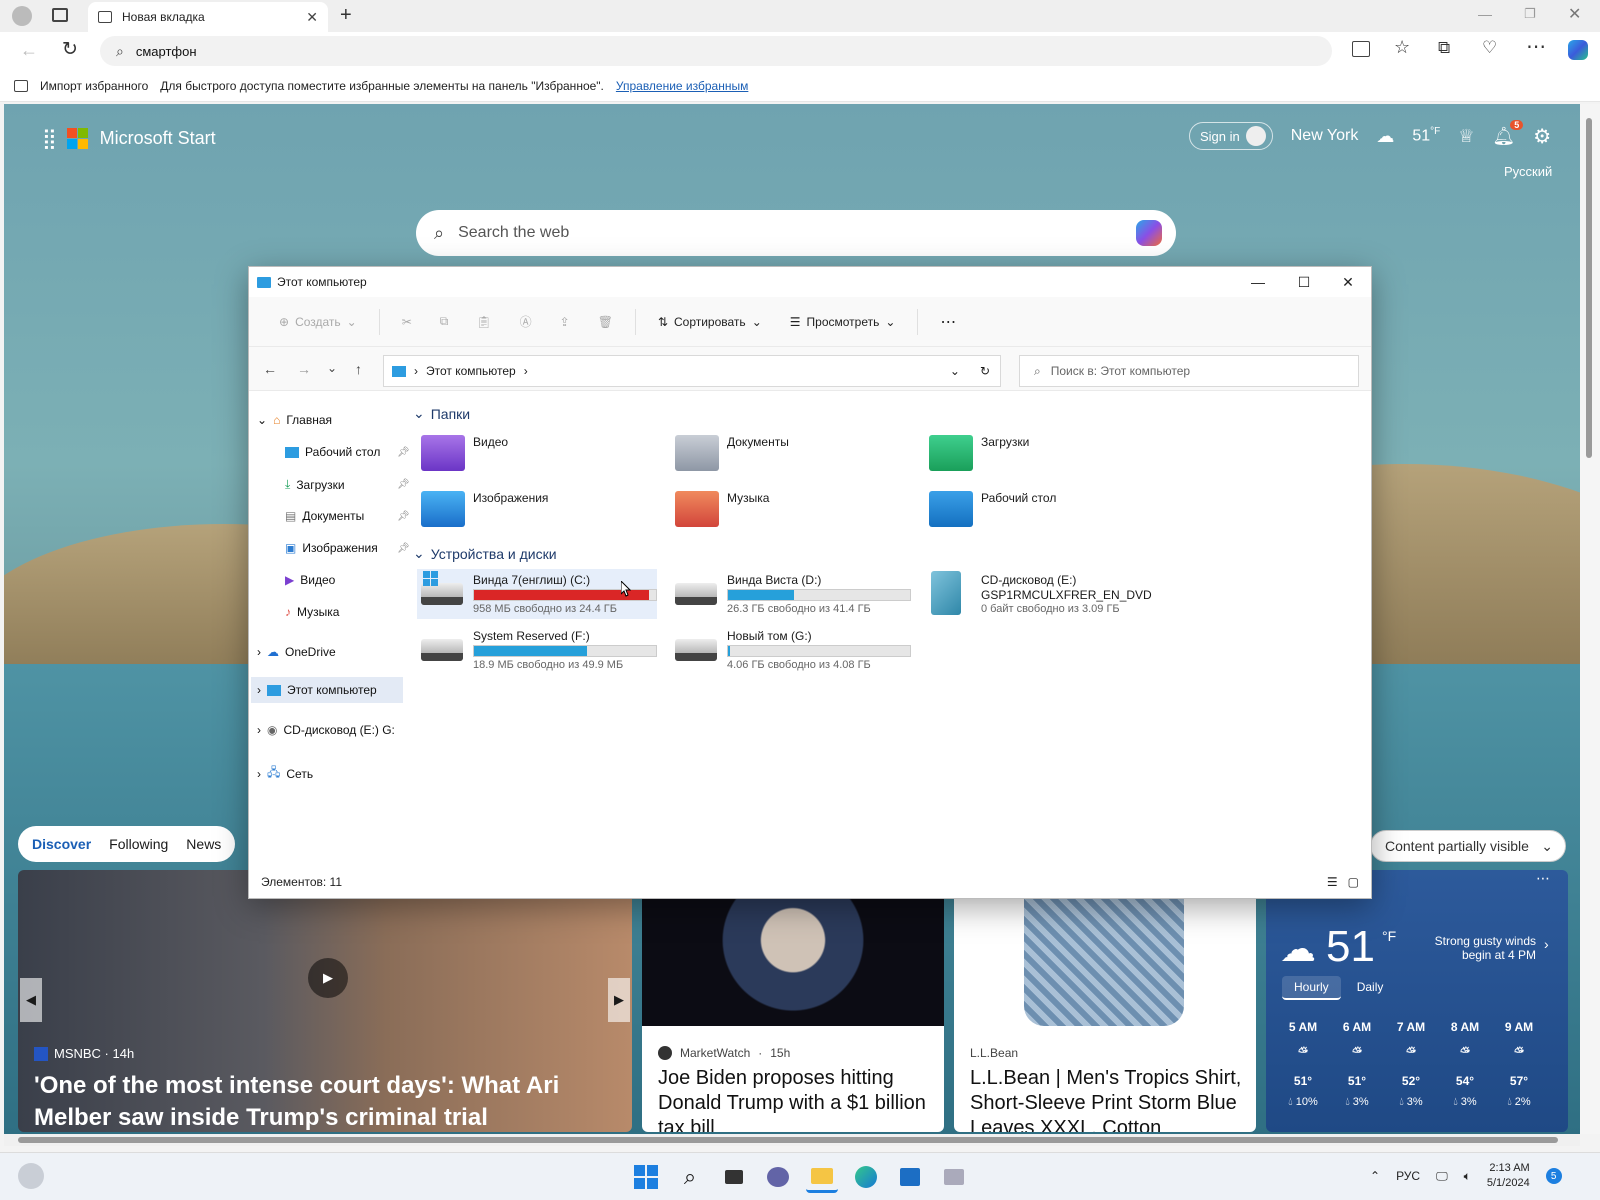 This screenshot has height=1200, width=1600. What do you see at coordinates (350, 484) in the screenshot?
I see `sidebar-item-downloads: ⤓ Загрузки 📌︎` at bounding box center [350, 484].